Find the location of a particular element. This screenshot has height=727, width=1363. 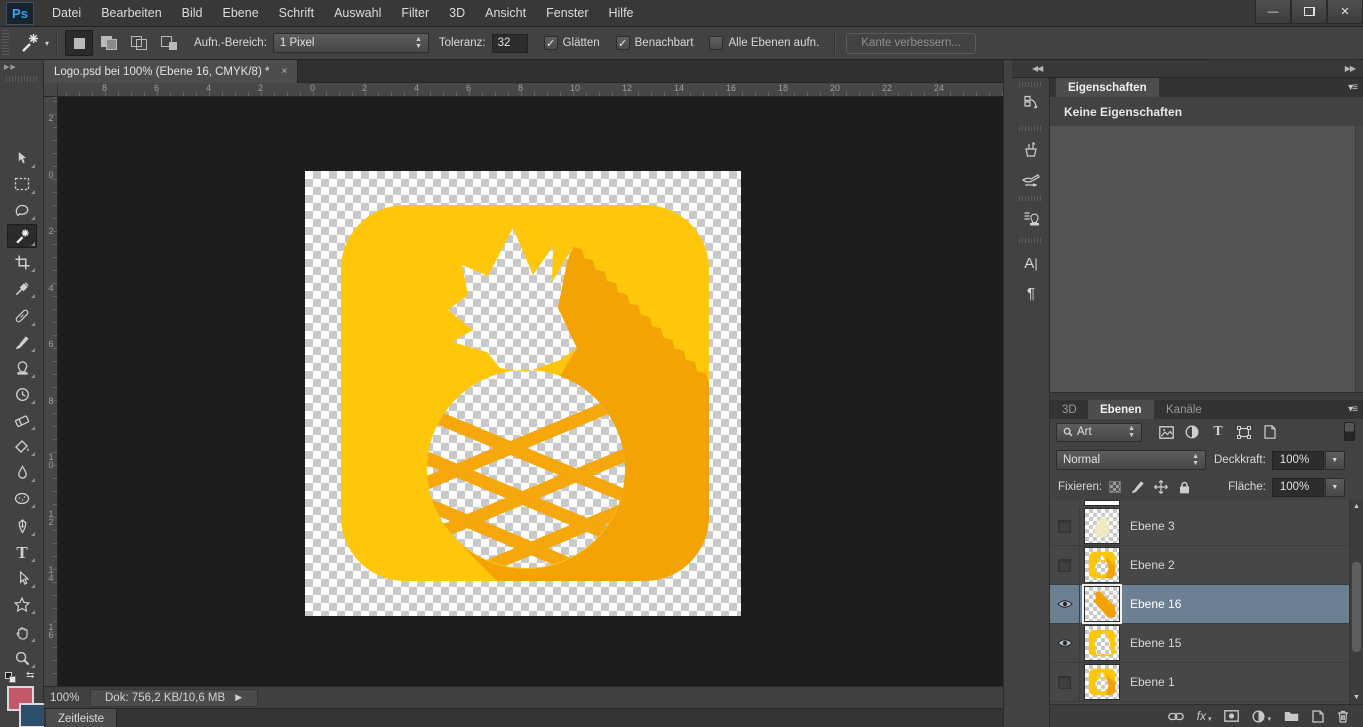

scroll-down-icon: ▼ is located at coordinates (1356, 697).